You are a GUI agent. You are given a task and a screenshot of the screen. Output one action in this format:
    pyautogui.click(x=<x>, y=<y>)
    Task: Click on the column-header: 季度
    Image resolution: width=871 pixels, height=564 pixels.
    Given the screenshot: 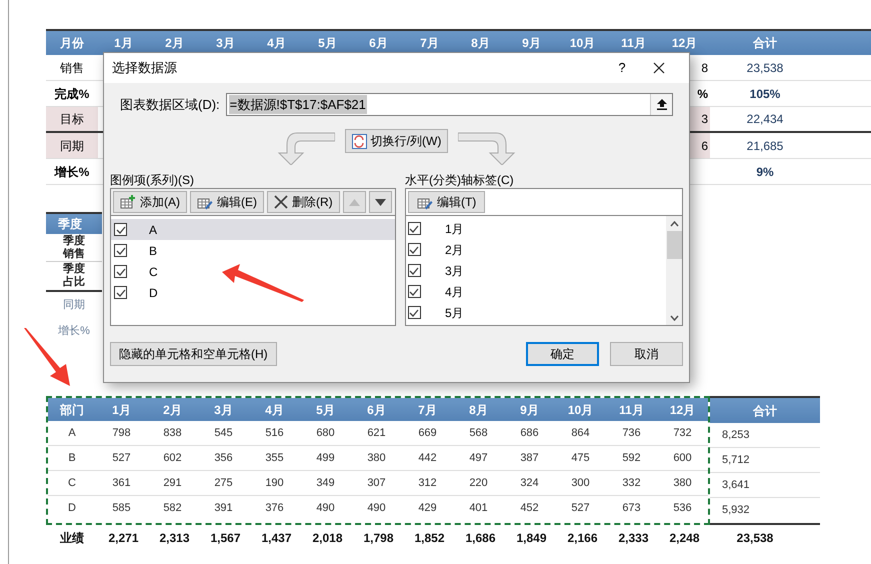 What is the action you would take?
    pyautogui.click(x=74, y=223)
    